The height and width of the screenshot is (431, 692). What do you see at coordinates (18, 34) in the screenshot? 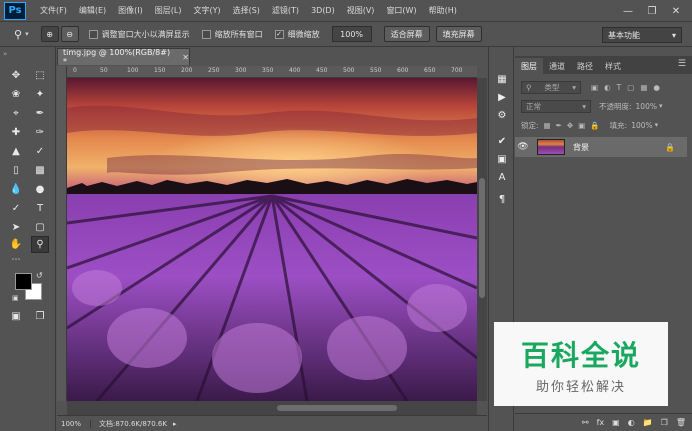
I see `zoom-tool-icon: ⚲` at bounding box center [18, 34].